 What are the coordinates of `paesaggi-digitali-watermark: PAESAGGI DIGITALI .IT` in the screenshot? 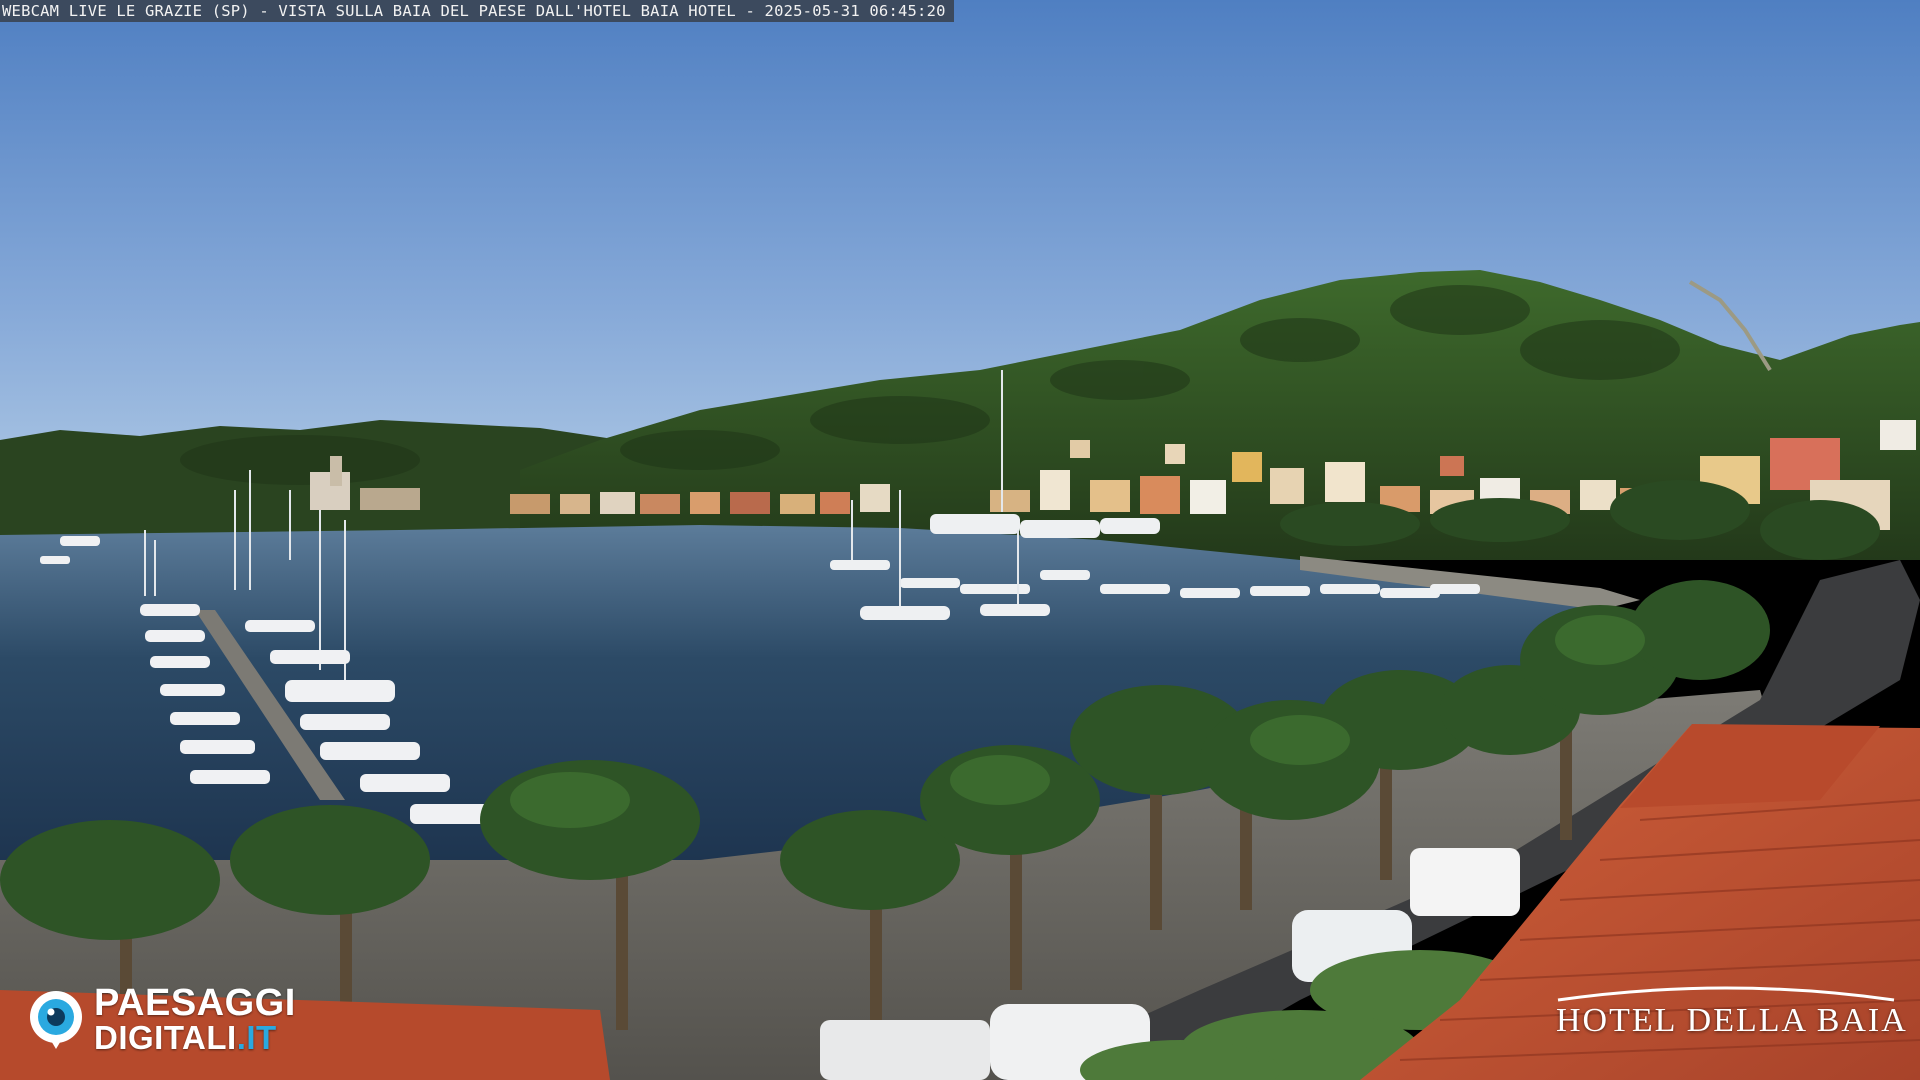 It's located at (160, 1019).